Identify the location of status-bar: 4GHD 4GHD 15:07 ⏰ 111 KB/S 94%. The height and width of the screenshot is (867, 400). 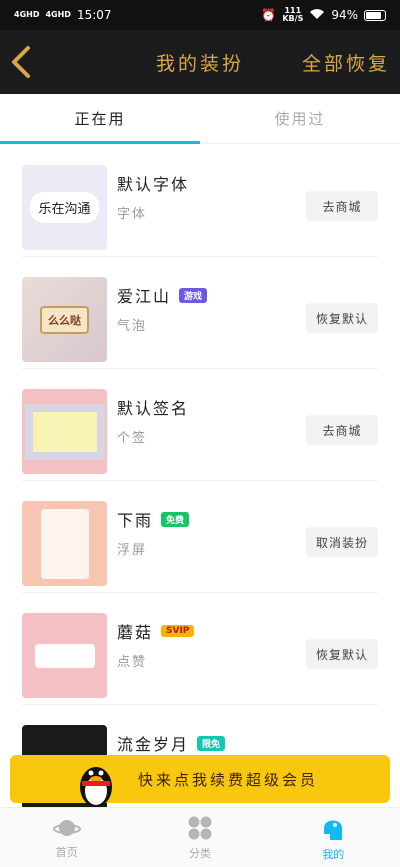
(200, 15).